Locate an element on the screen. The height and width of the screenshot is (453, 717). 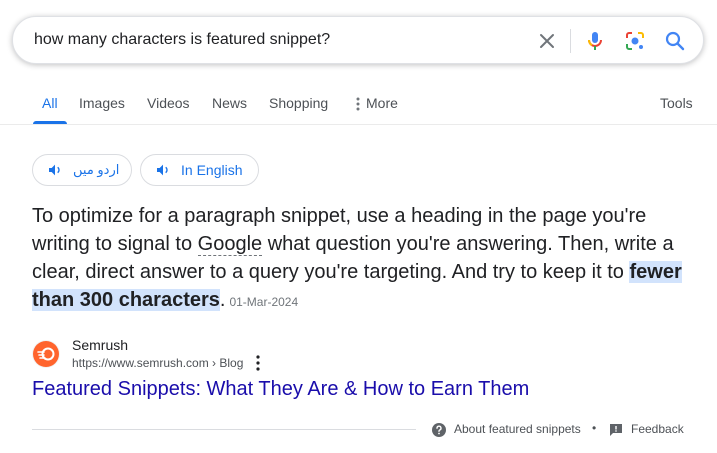
search-icon is located at coordinates (675, 41).